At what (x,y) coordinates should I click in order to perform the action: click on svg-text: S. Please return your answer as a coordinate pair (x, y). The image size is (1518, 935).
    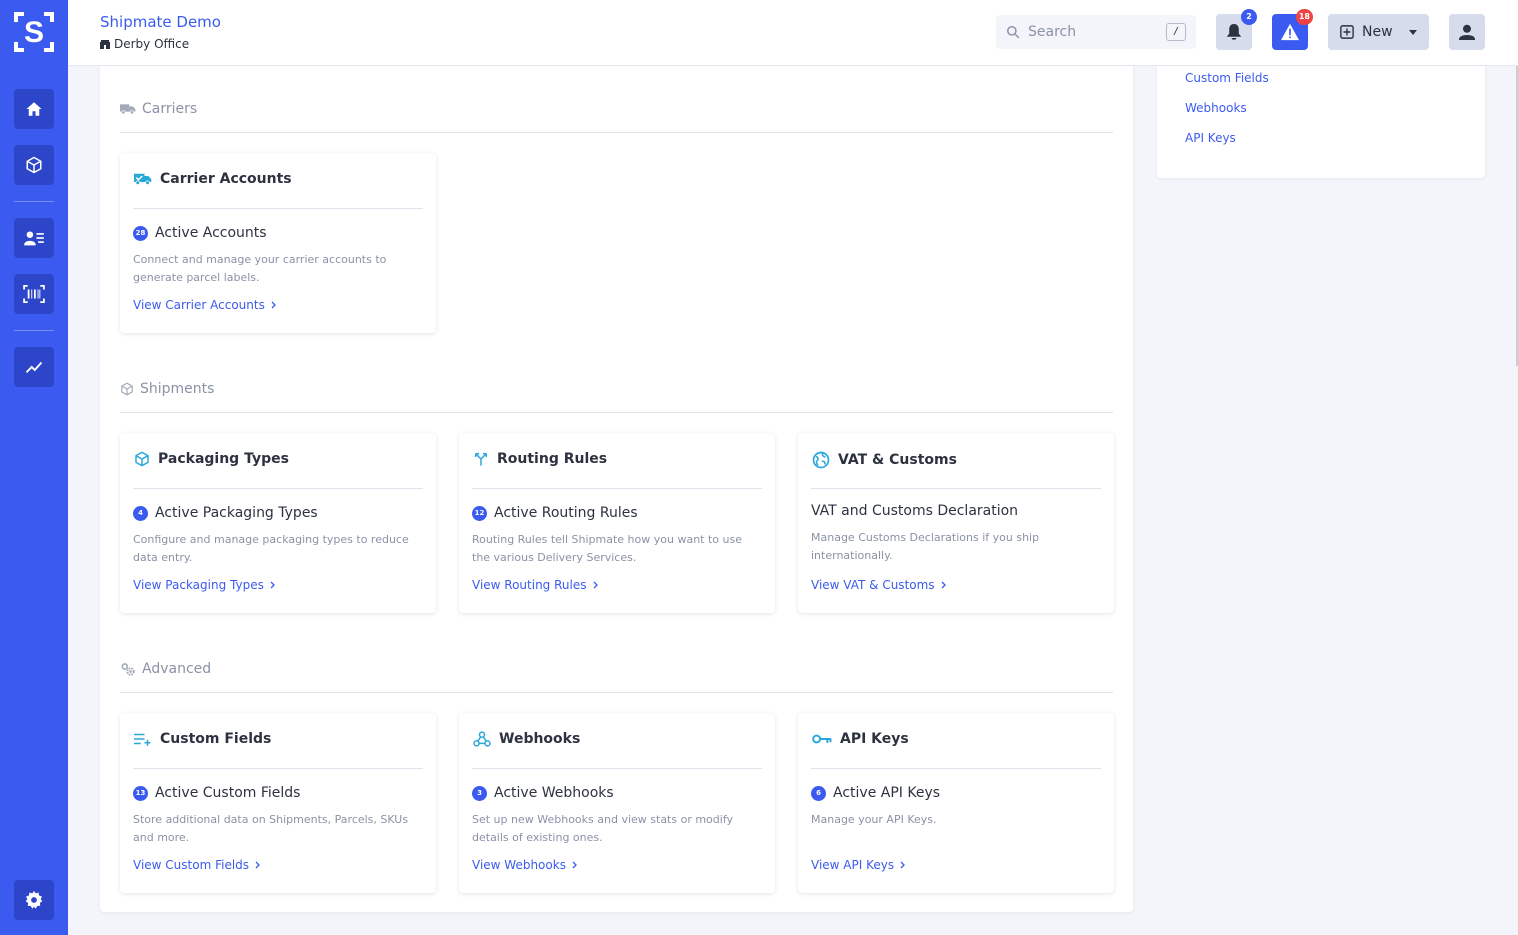
    Looking at the image, I should click on (34, 32).